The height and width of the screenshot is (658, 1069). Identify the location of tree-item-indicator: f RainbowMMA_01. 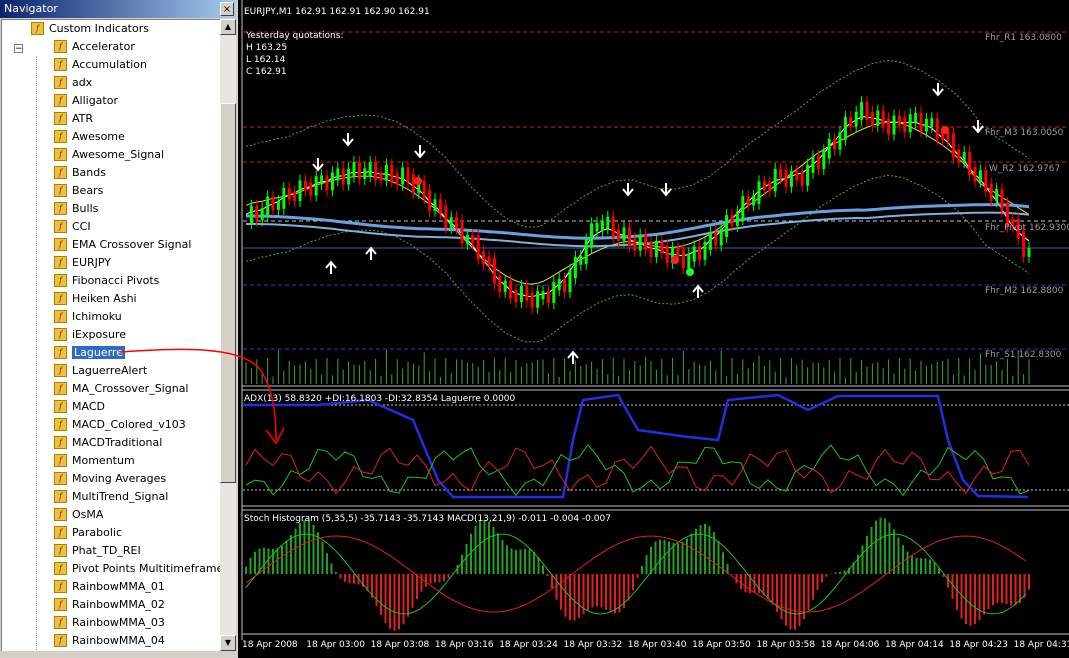
(109, 587).